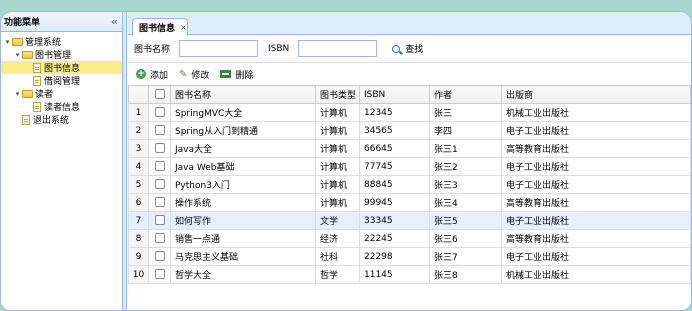 The image size is (692, 311). I want to click on book-title-cell: 如何写作, so click(243, 220).